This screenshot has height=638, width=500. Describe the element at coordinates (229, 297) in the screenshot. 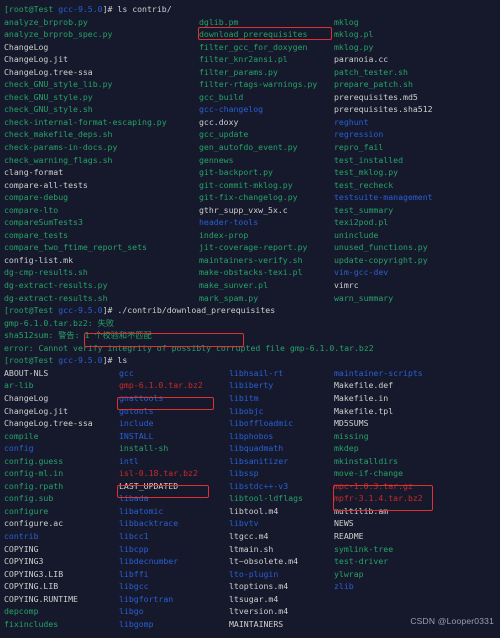

I see `ls-entry: mark_spam.py` at that location.